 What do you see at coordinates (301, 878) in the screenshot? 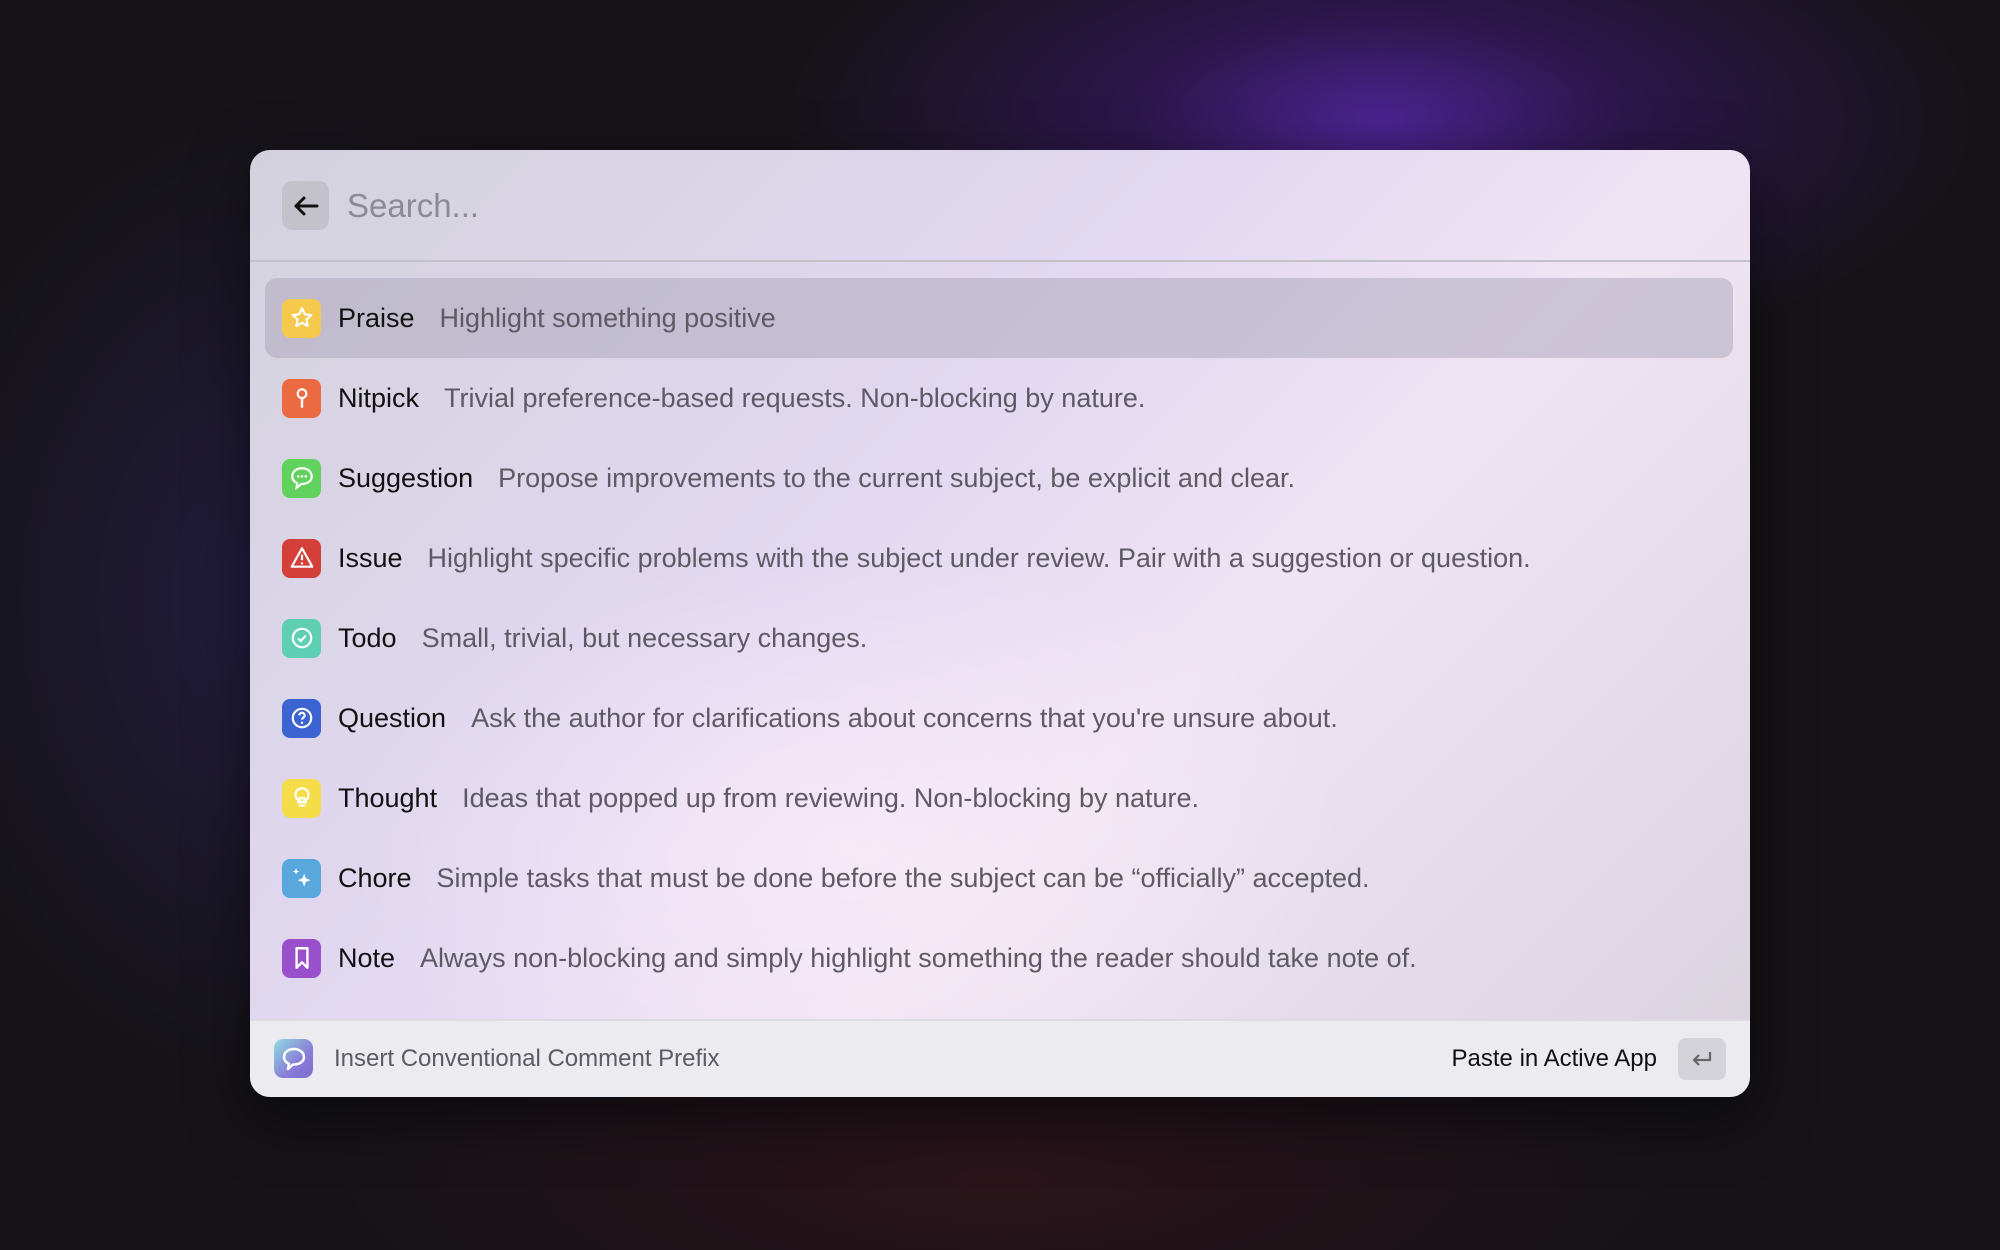
I see `sparkles-icon` at bounding box center [301, 878].